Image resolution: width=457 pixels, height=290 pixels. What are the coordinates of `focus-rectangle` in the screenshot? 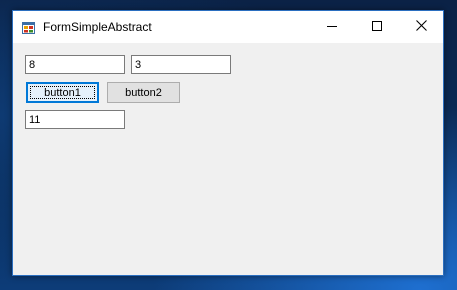 It's located at (62, 92).